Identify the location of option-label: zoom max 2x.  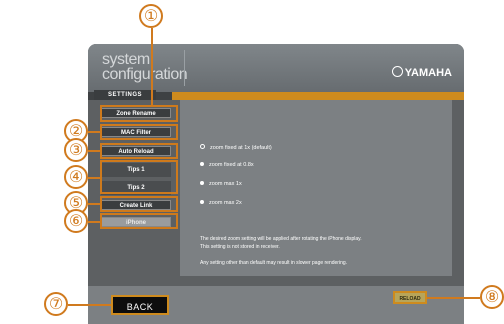
(225, 203).